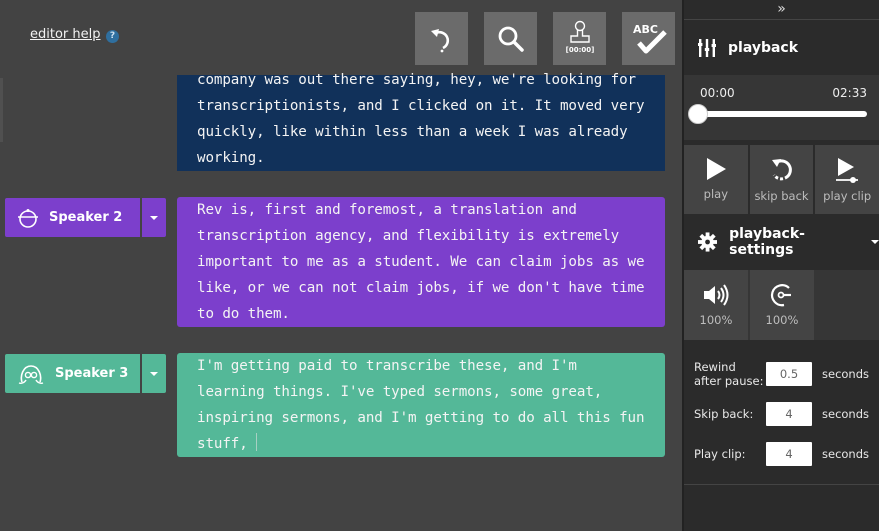 The height and width of the screenshot is (531, 879). I want to click on editor-toolbar: [00:00] ABC, so click(545, 38).